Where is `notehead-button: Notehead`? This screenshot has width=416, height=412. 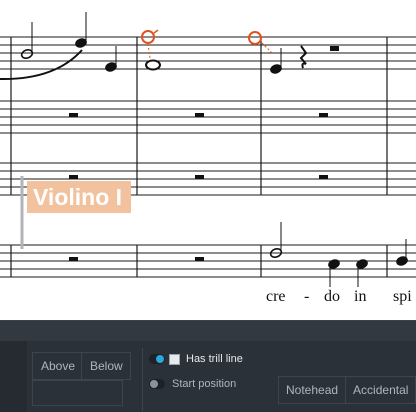 notehead-button: Notehead is located at coordinates (312, 390).